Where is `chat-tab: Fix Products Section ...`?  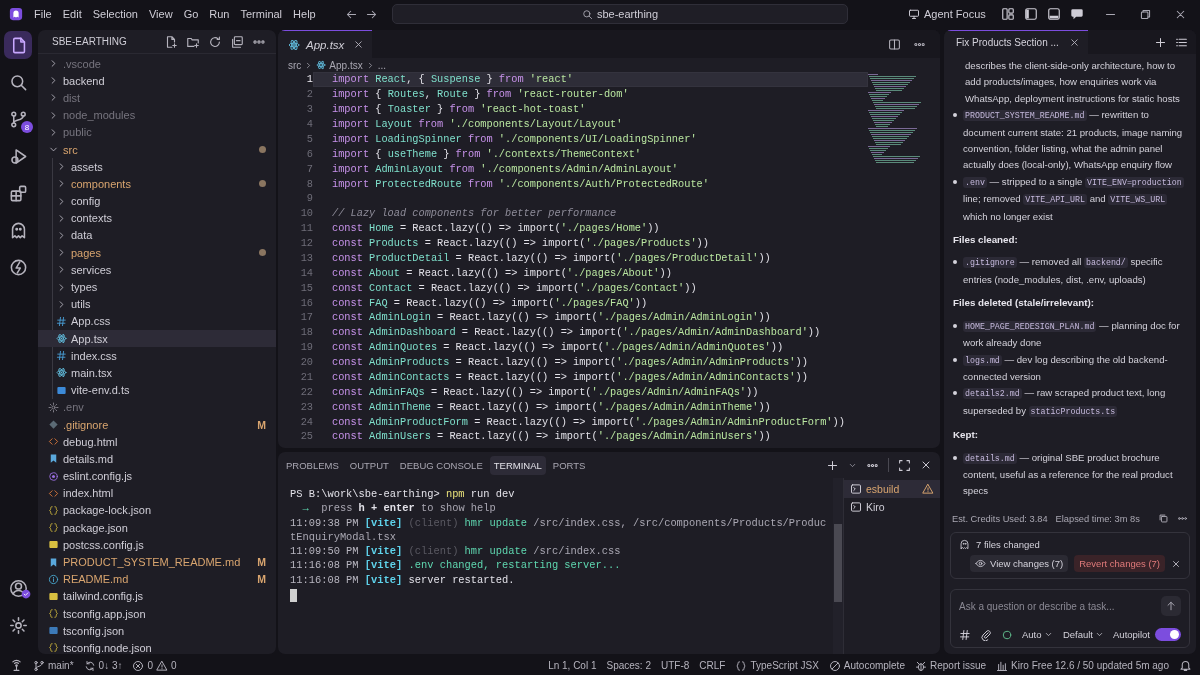 chat-tab: Fix Products Section ... is located at coordinates (1016, 42).